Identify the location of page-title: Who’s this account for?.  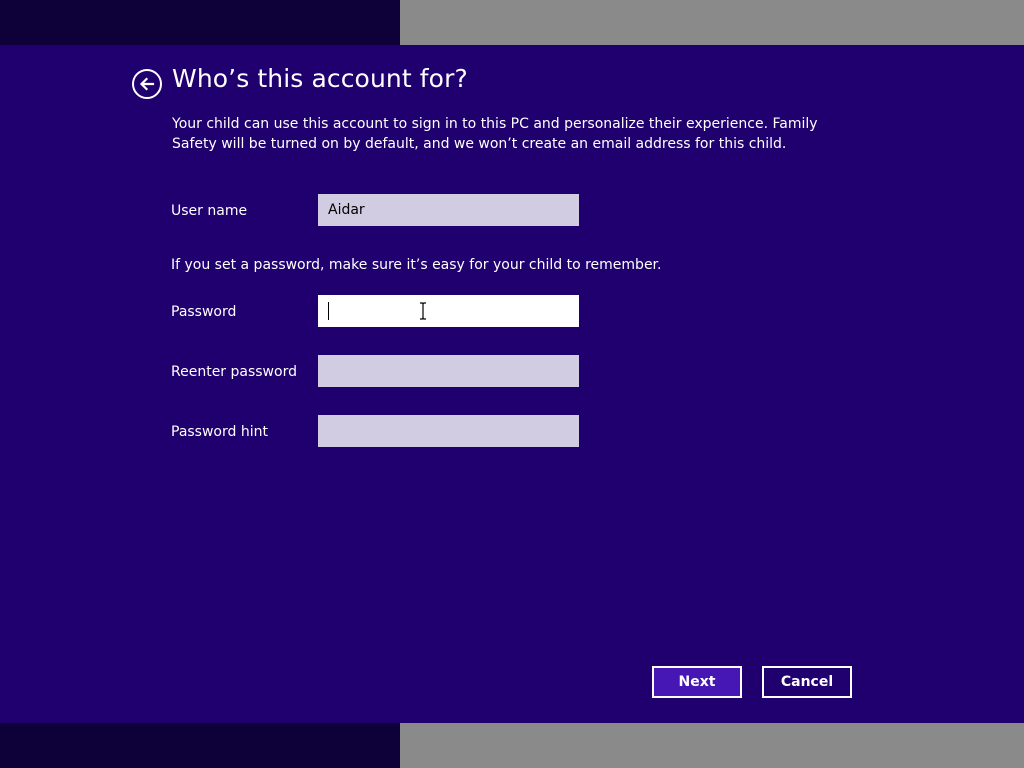
(320, 78).